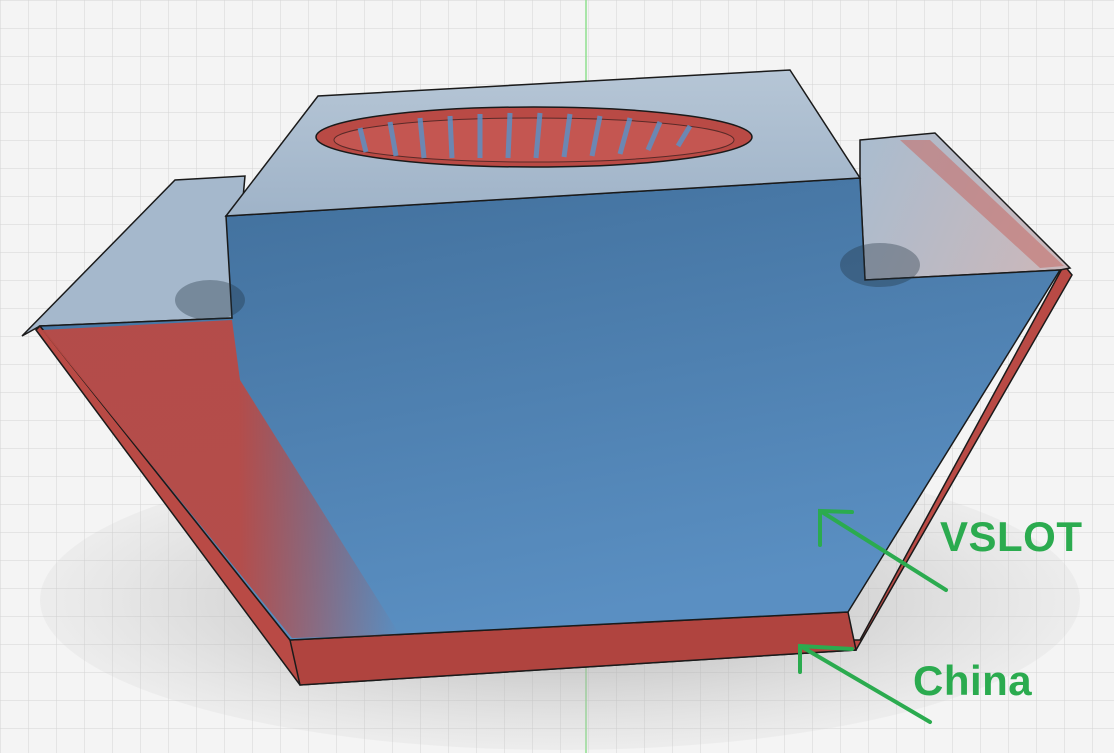  What do you see at coordinates (210, 300) in the screenshot?
I see `block-shadow-left` at bounding box center [210, 300].